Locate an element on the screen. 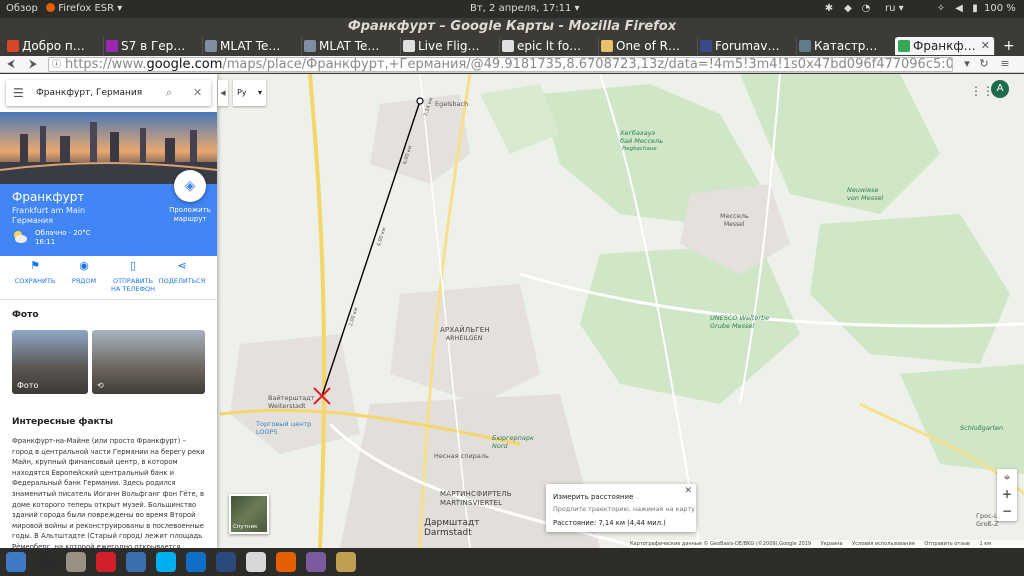 The height and width of the screenshot is (576, 1024). place-label: Мессель is located at coordinates (734, 216).